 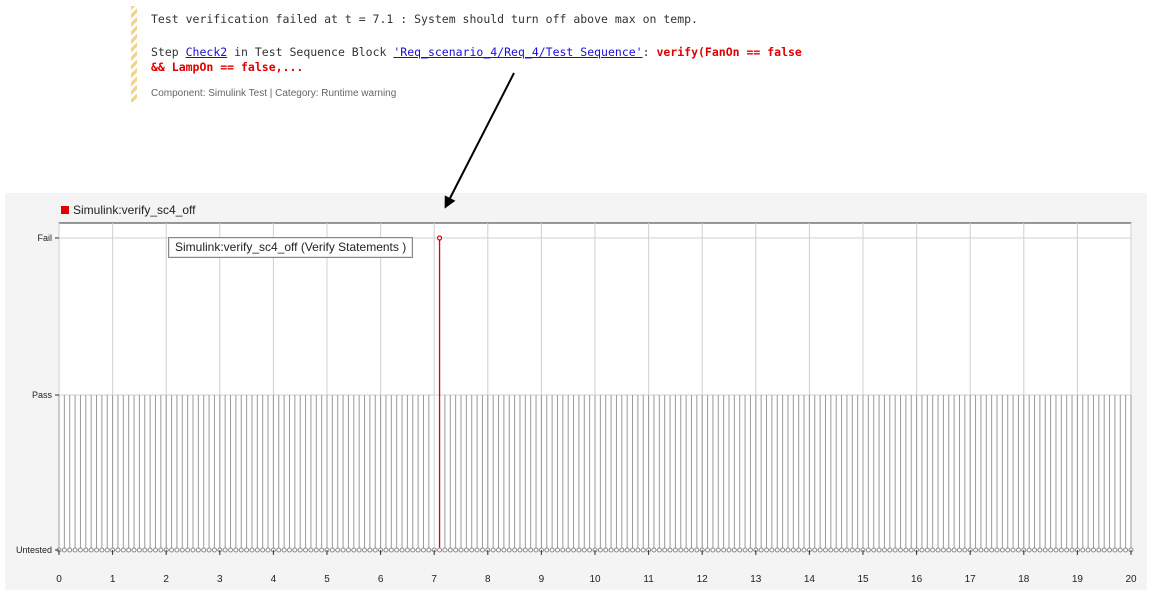 I want to click on x-tick-label: 14, so click(x=810, y=579).